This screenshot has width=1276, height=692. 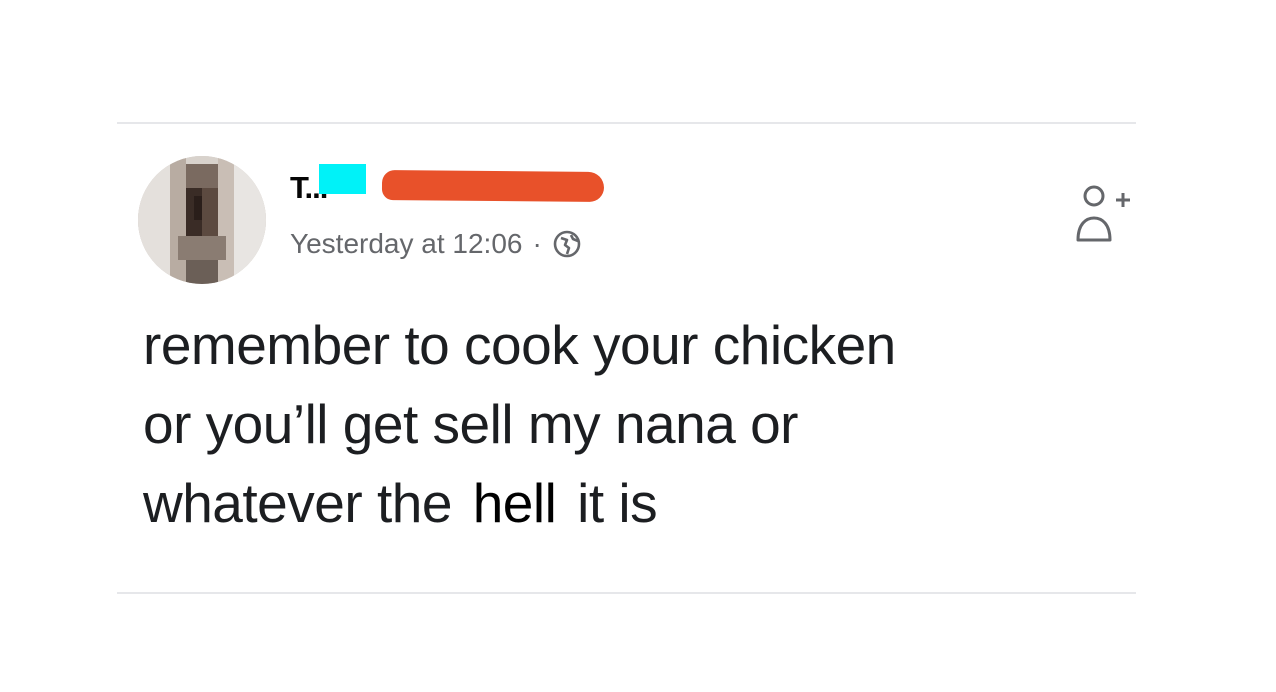 I want to click on post-line: remember to cook your chicken, so click(x=638, y=345).